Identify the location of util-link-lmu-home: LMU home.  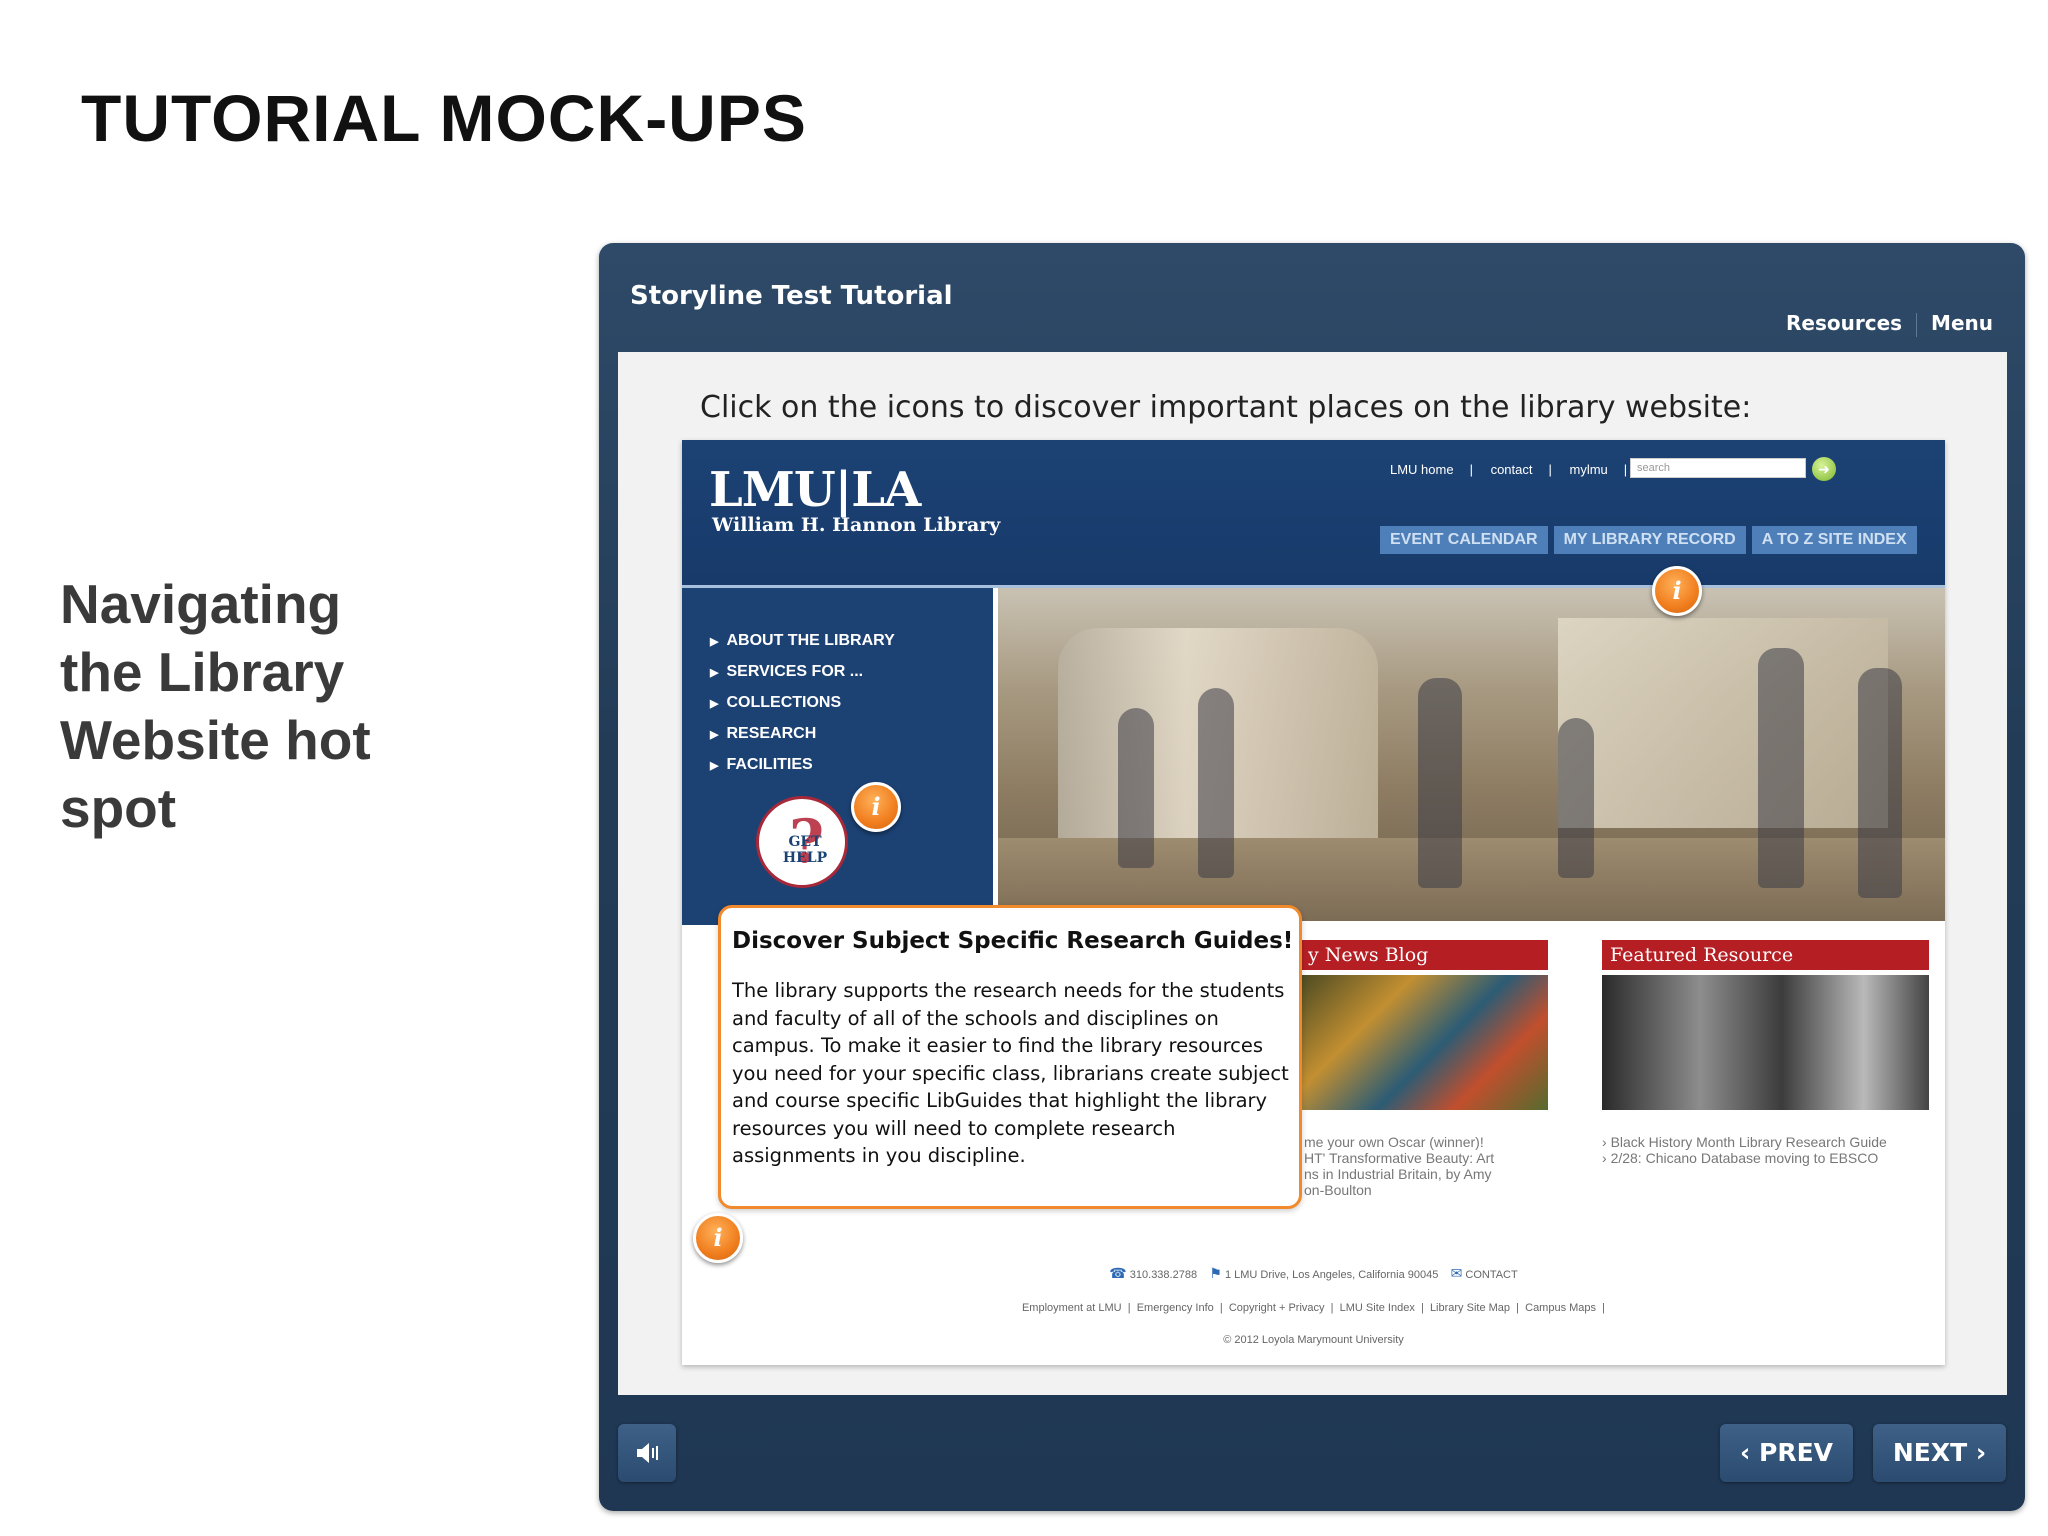
(1422, 469).